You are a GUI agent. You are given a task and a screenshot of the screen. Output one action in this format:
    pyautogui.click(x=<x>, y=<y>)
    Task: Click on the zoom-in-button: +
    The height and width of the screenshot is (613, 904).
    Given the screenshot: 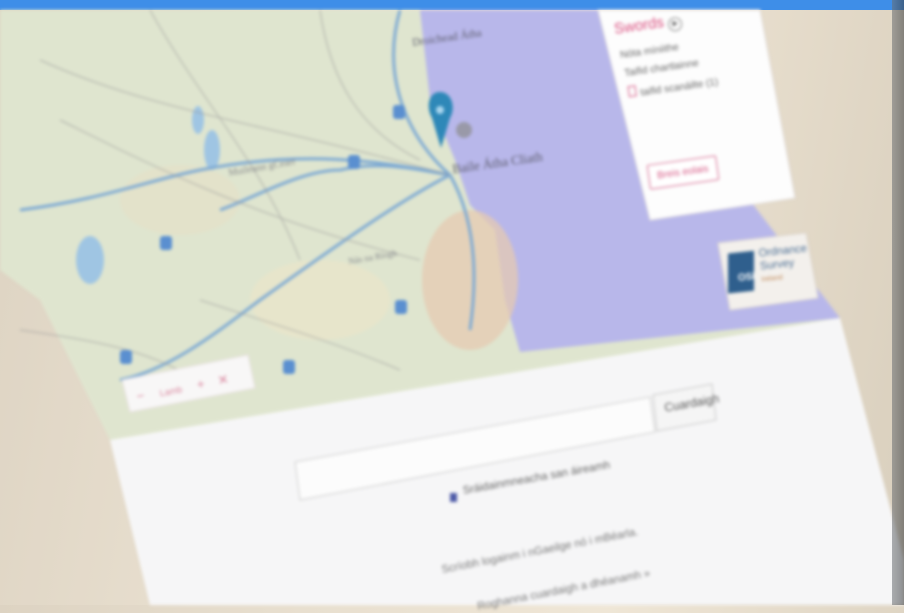 What is the action you would take?
    pyautogui.click(x=201, y=384)
    